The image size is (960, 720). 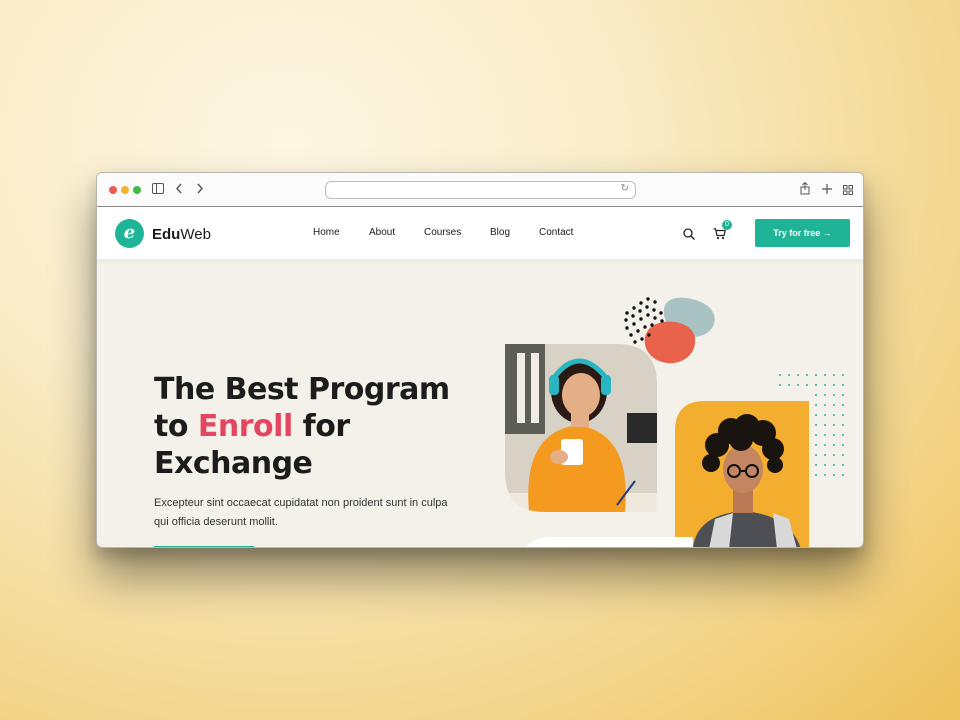 I want to click on decorative-blob-red, so click(x=670, y=342).